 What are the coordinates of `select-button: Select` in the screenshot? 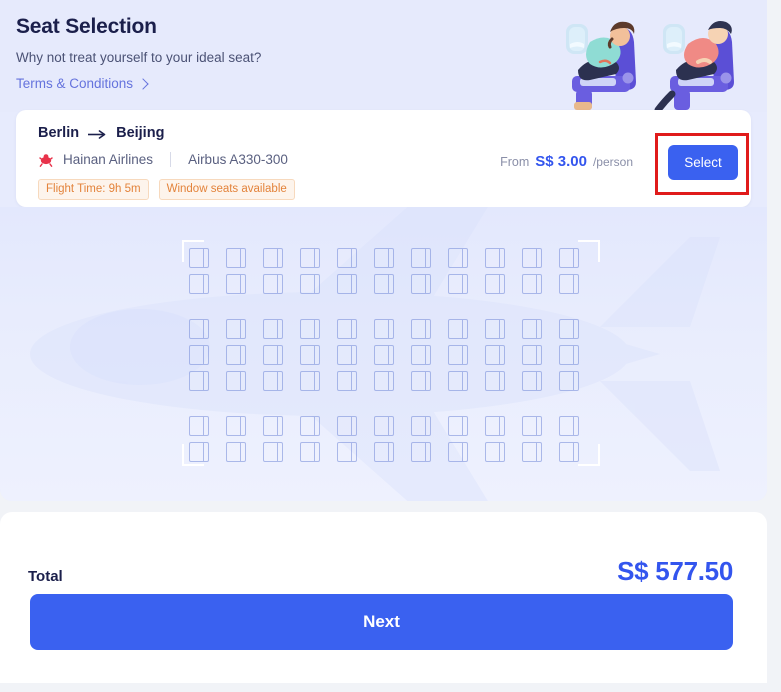 It's located at (703, 162).